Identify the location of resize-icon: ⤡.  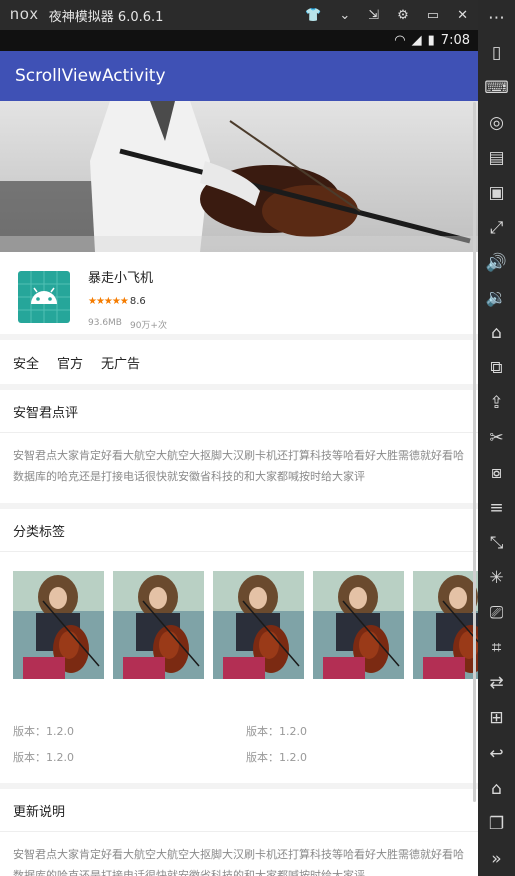
(496, 543).